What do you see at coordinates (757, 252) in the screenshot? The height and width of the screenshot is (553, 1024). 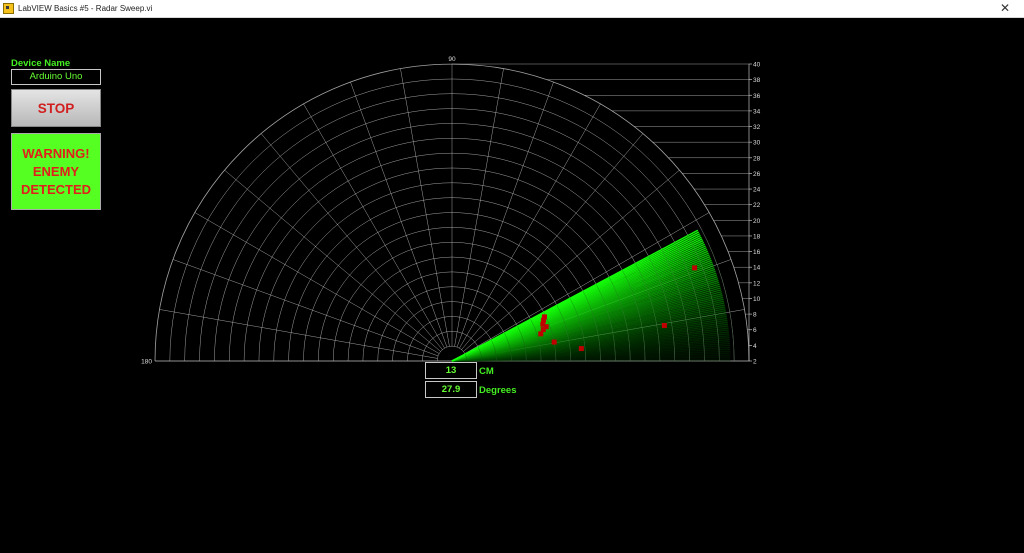 I see `radar-scale-tick-label: 16` at bounding box center [757, 252].